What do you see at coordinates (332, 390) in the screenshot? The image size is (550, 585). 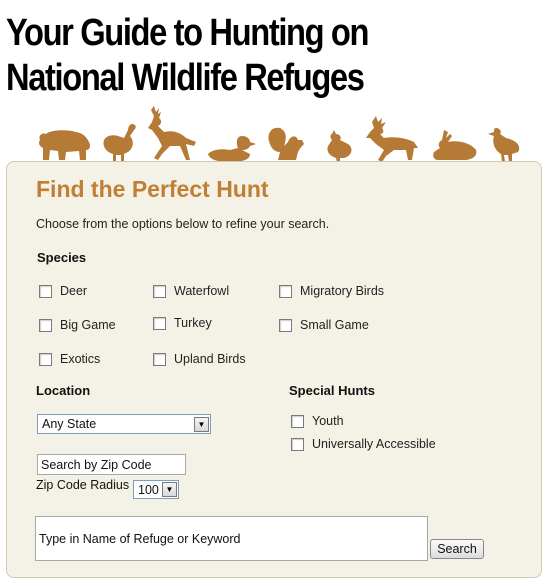 I see `special-hunts-label: Special Hunts` at bounding box center [332, 390].